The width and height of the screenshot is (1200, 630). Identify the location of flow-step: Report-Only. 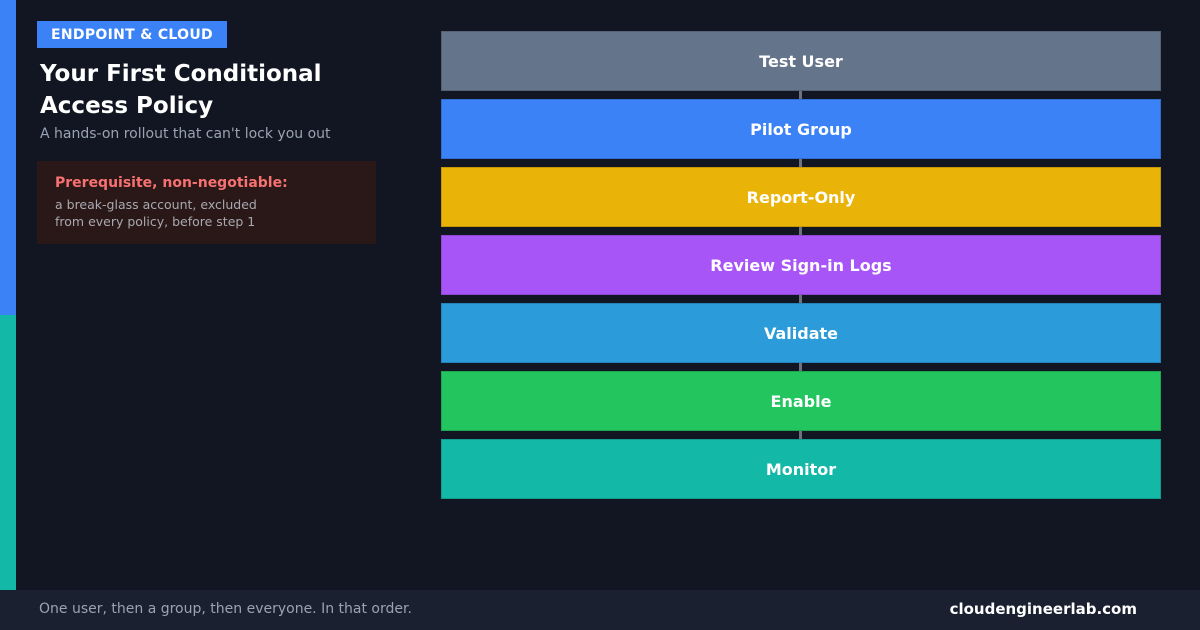
(801, 197).